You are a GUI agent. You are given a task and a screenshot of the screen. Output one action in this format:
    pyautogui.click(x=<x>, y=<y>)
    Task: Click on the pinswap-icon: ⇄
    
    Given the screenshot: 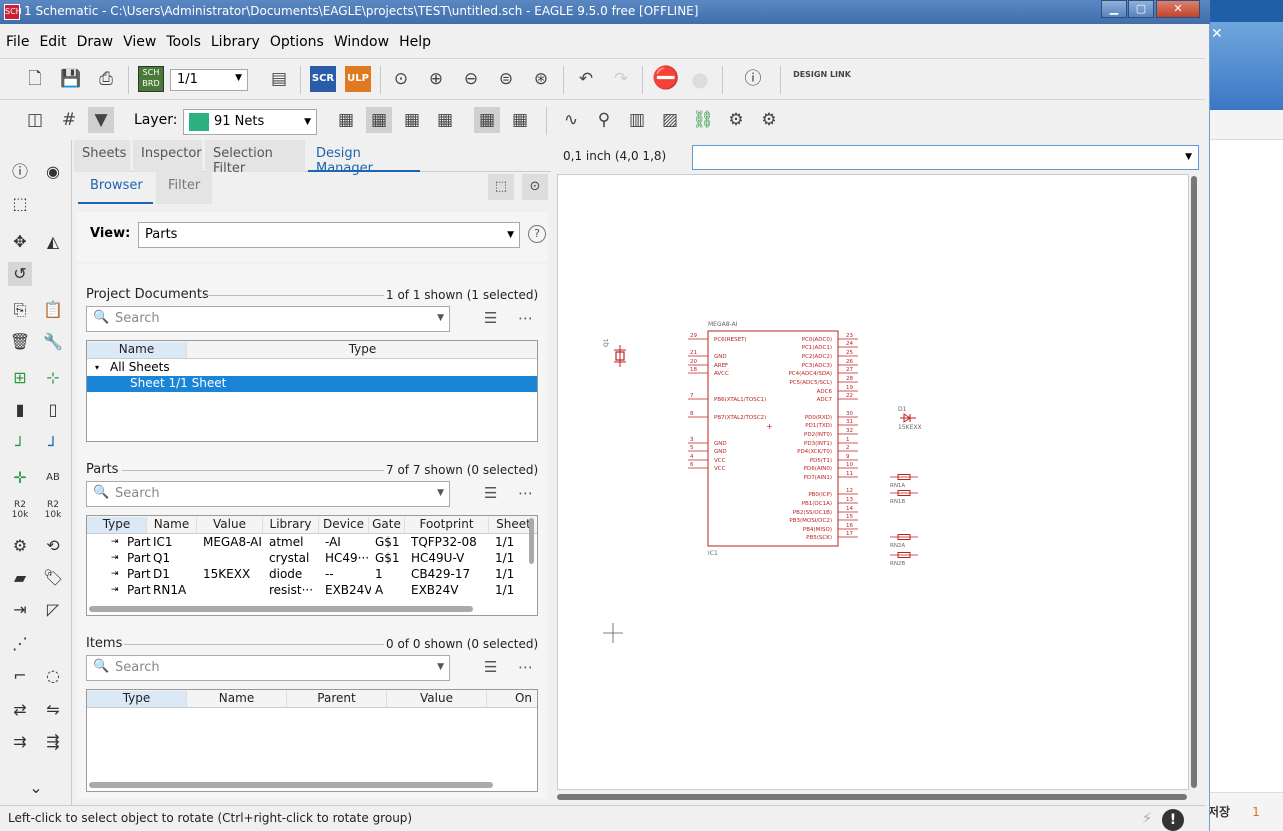 What is the action you would take?
    pyautogui.click(x=20, y=710)
    